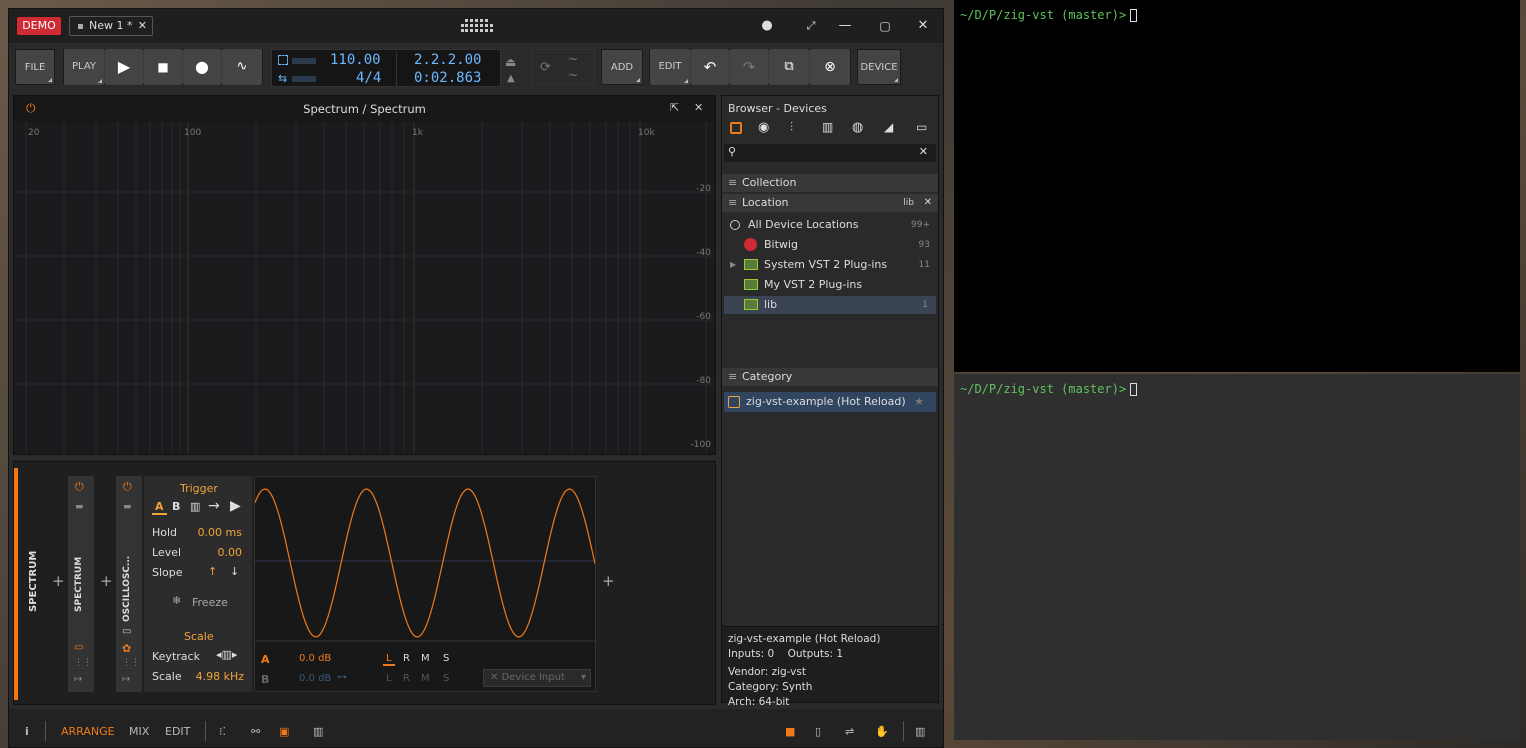 The width and height of the screenshot is (1526, 748). I want to click on expand-arrow-icon: ▶, so click(733, 265).